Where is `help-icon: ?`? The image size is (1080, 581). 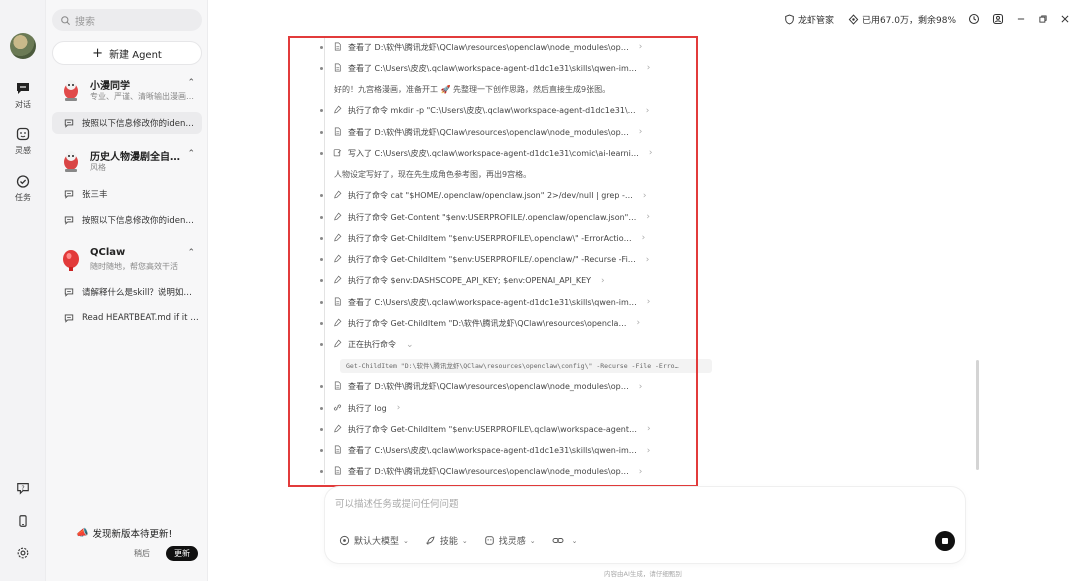
help-icon: ? is located at coordinates (23, 489).